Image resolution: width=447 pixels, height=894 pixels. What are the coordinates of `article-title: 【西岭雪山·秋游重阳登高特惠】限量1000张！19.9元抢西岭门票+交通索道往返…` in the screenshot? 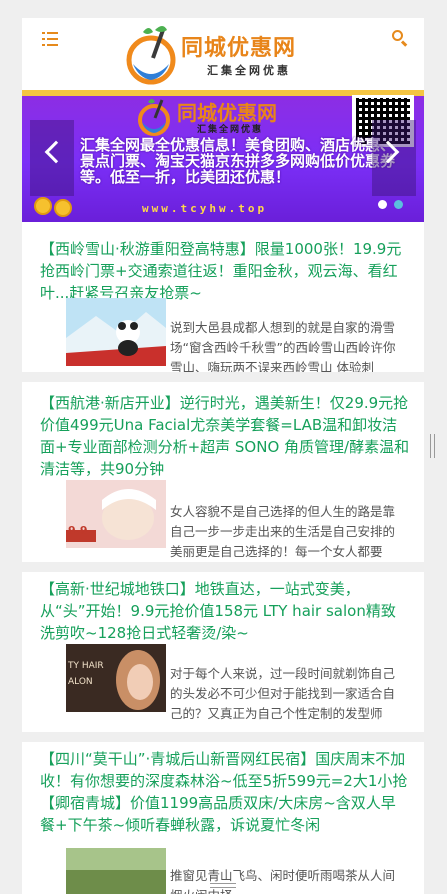 It's located at (225, 271).